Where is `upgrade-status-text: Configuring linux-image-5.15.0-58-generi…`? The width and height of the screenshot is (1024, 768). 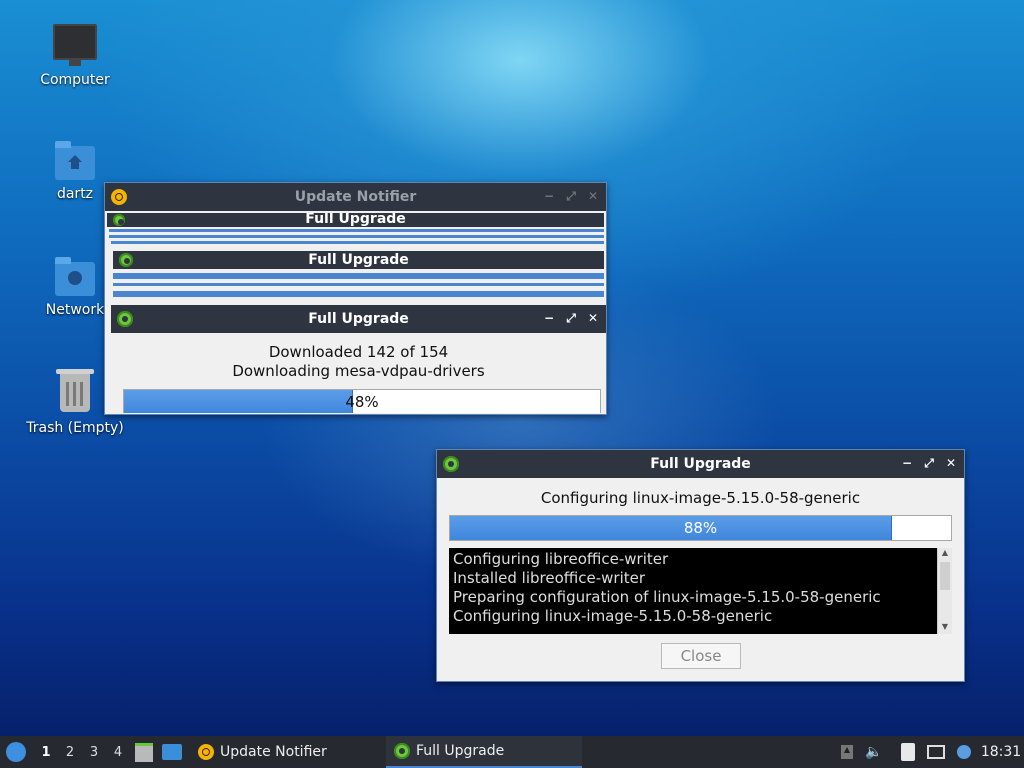
upgrade-status-text: Configuring linux-image-5.15.0-58-generi… is located at coordinates (700, 498).